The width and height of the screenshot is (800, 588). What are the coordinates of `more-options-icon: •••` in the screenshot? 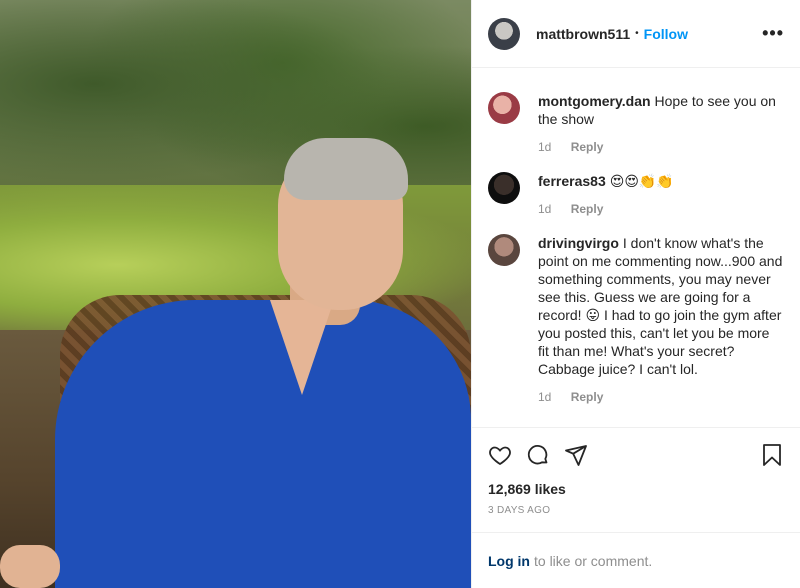 It's located at (773, 33).